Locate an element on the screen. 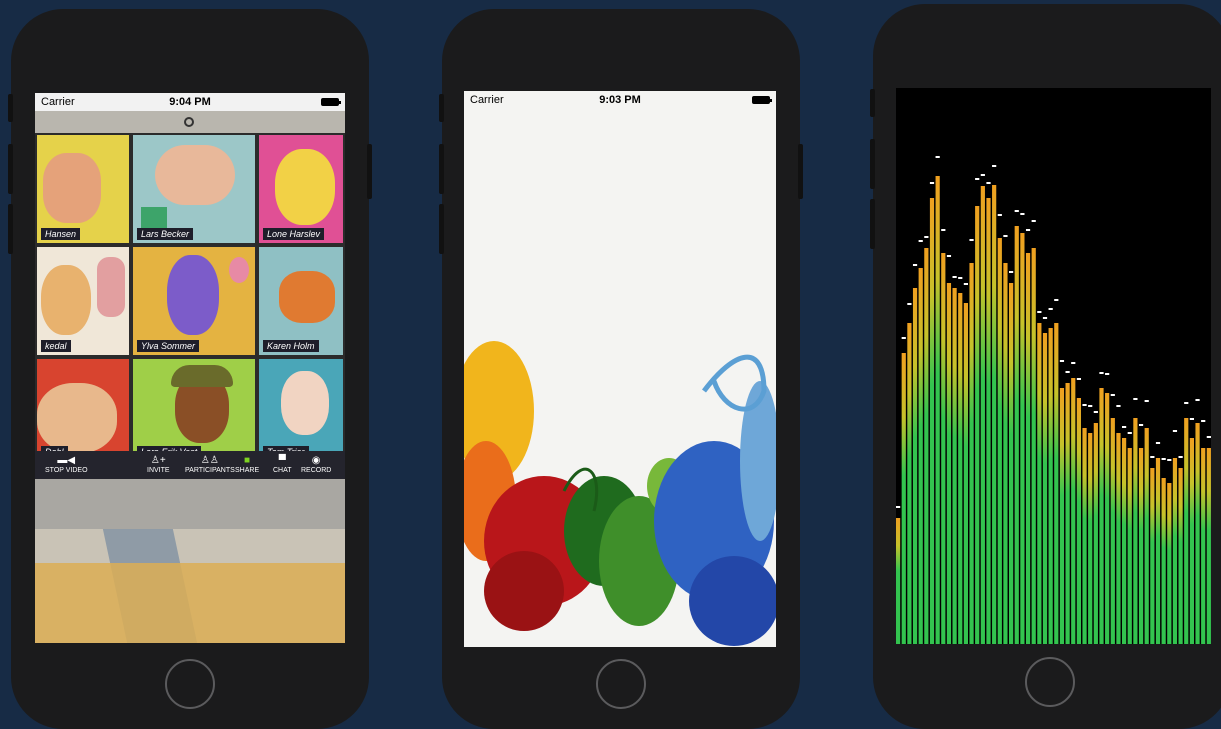 The width and height of the screenshot is (1221, 729). power-button is located at coordinates (369, 171).